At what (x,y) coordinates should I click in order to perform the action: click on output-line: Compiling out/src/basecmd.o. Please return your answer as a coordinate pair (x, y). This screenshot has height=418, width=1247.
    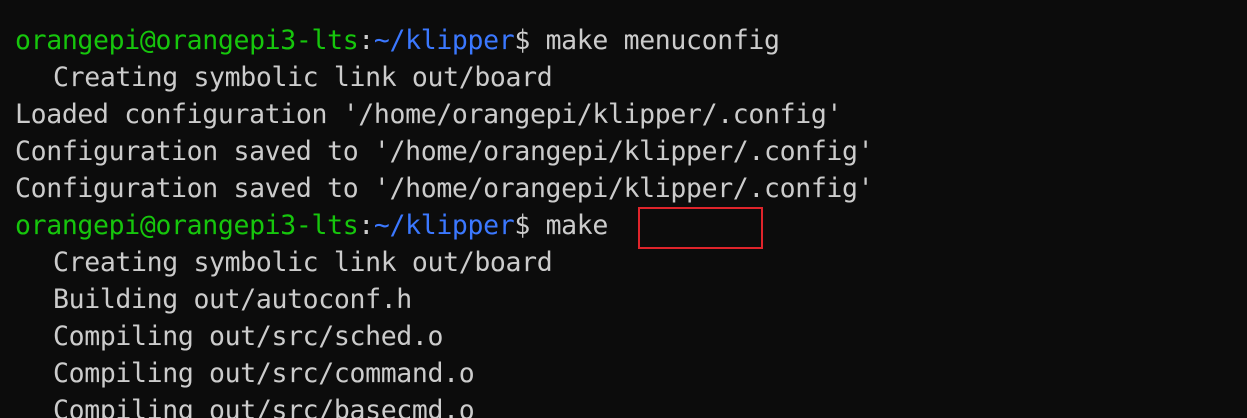
    Looking at the image, I should click on (444, 405).